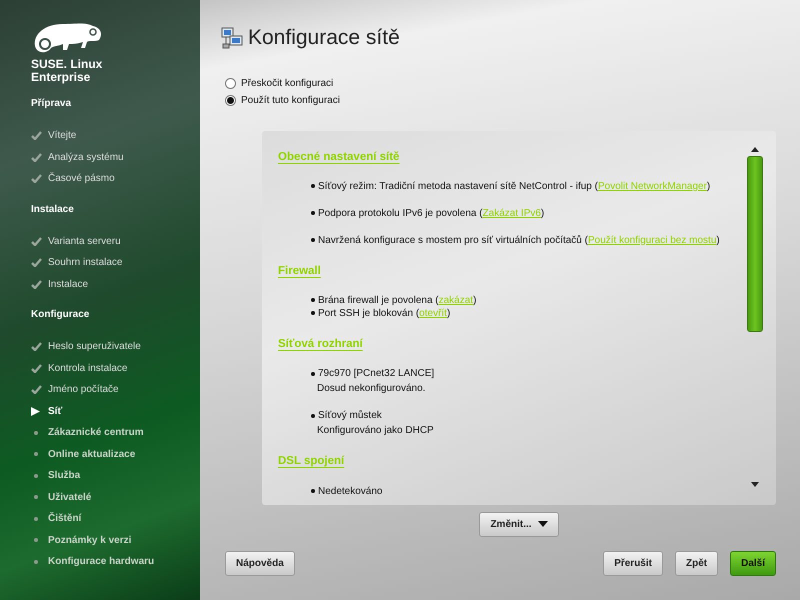 This screenshot has width=800, height=600. I want to click on wizard-button: Zpět, so click(696, 563).